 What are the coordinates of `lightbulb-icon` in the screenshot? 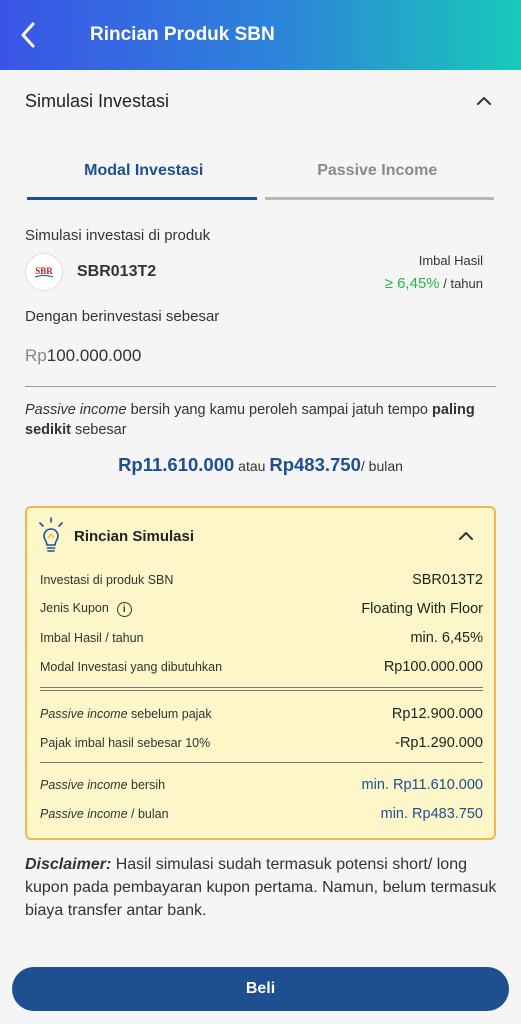 It's located at (51, 534).